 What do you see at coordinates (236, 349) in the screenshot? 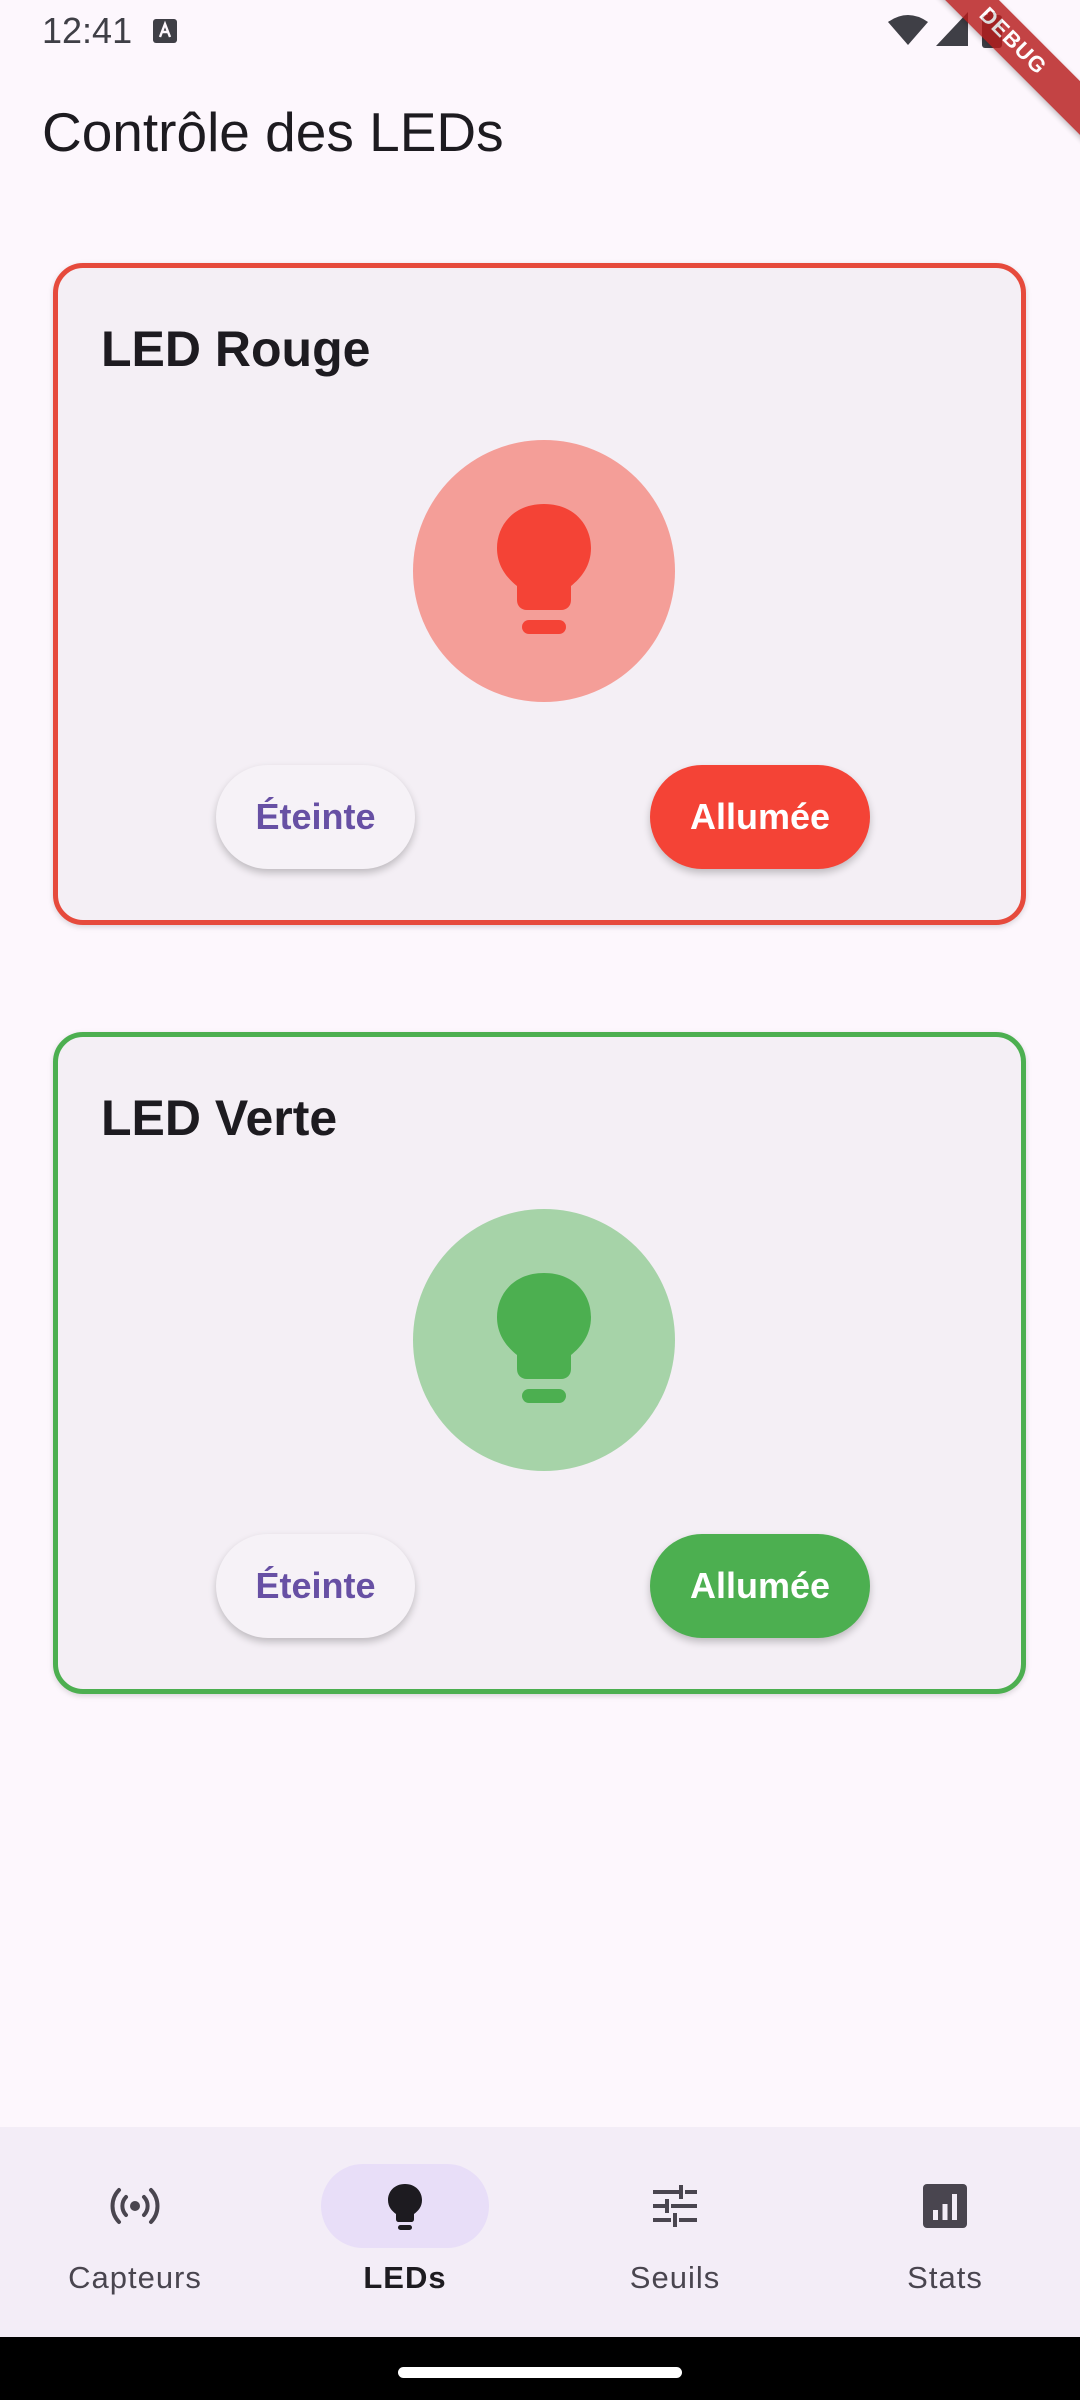
I see `led-title: LED Rouge` at bounding box center [236, 349].